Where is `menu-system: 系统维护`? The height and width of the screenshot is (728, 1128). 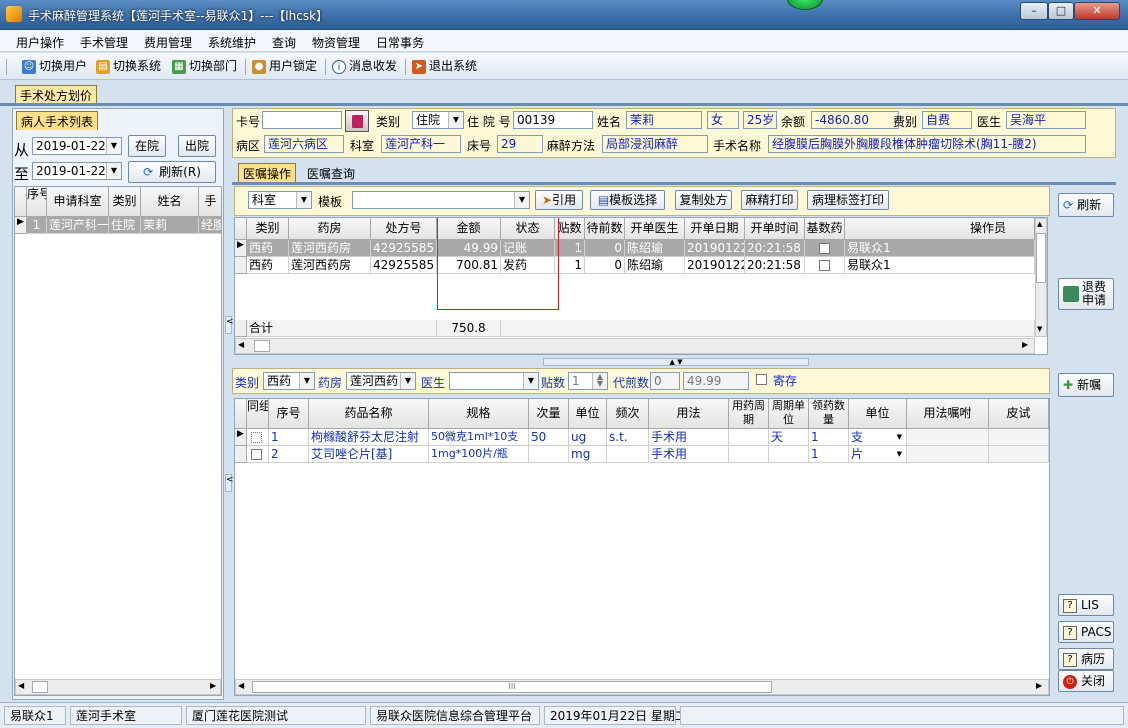
menu-system: 系统维护 is located at coordinates (232, 42).